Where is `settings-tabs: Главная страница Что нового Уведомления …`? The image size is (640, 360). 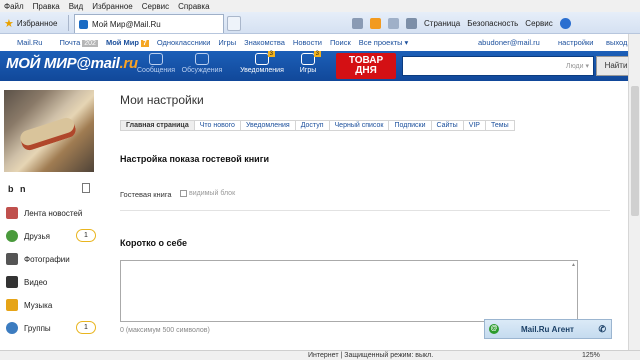
settings-tabs: Главная страница Что нового Уведомления … is located at coordinates (317, 125).